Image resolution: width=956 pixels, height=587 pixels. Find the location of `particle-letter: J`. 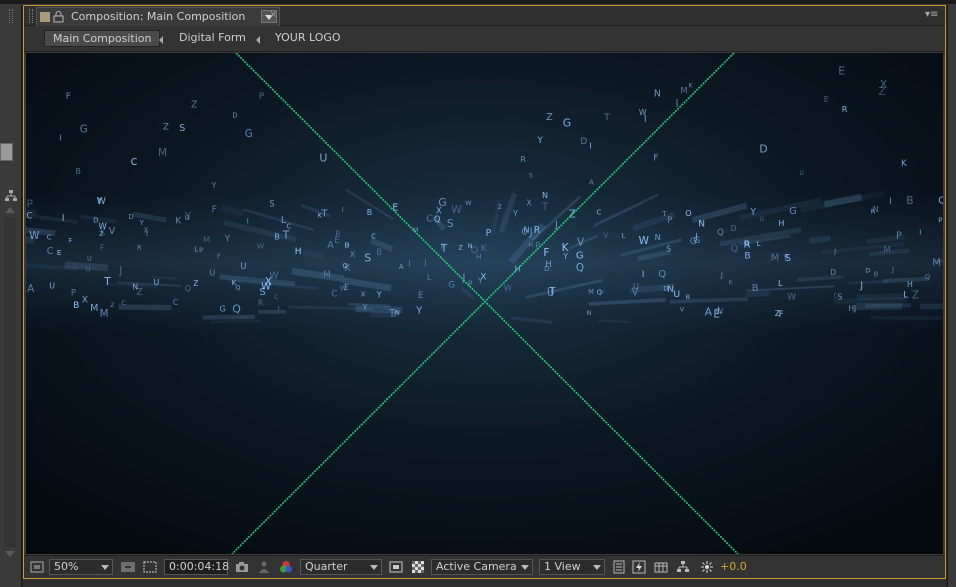

particle-letter: J is located at coordinates (424, 262).